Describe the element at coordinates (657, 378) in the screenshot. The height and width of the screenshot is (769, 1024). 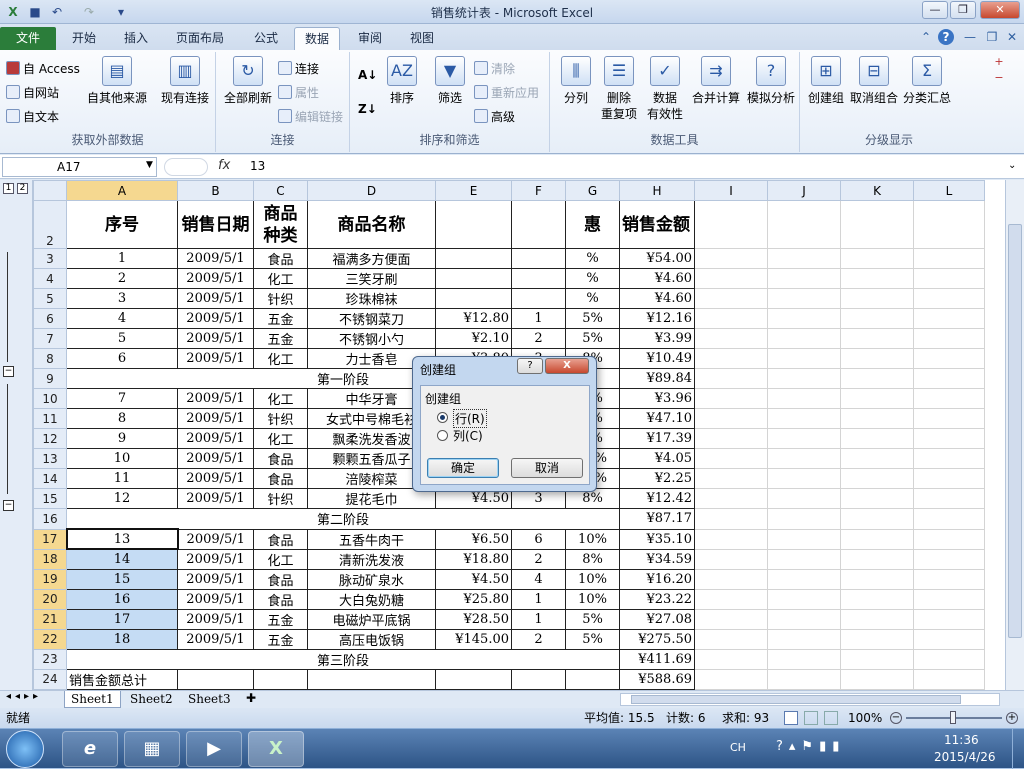
I see `stage-subtotal-amount: ¥89.84` at that location.